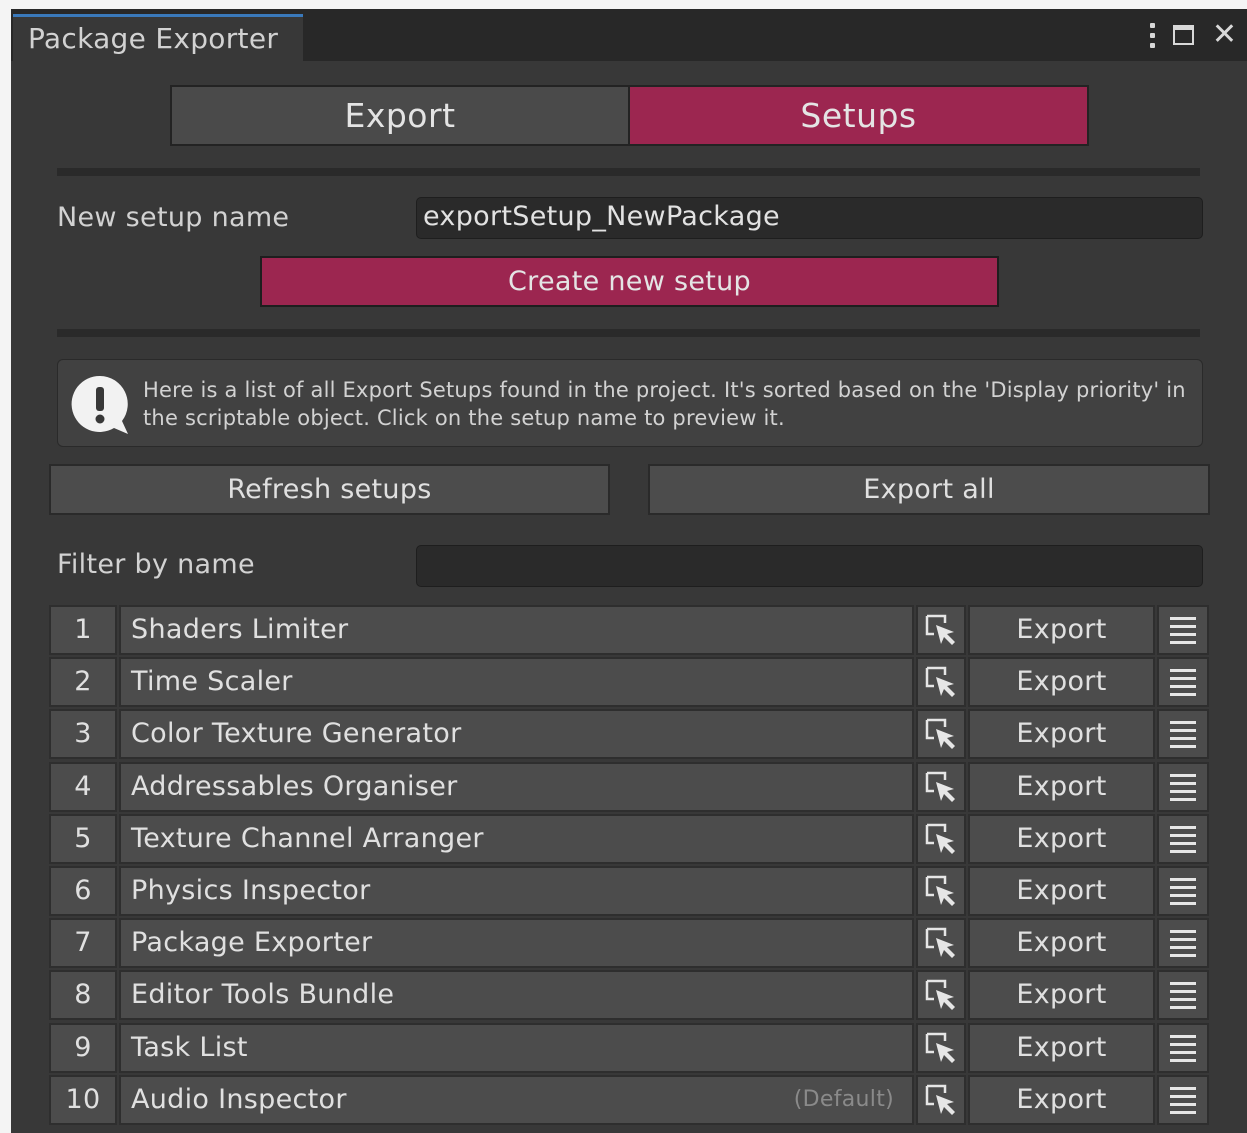  Describe the element at coordinates (83, 682) in the screenshot. I see `setup-index: 2` at that location.